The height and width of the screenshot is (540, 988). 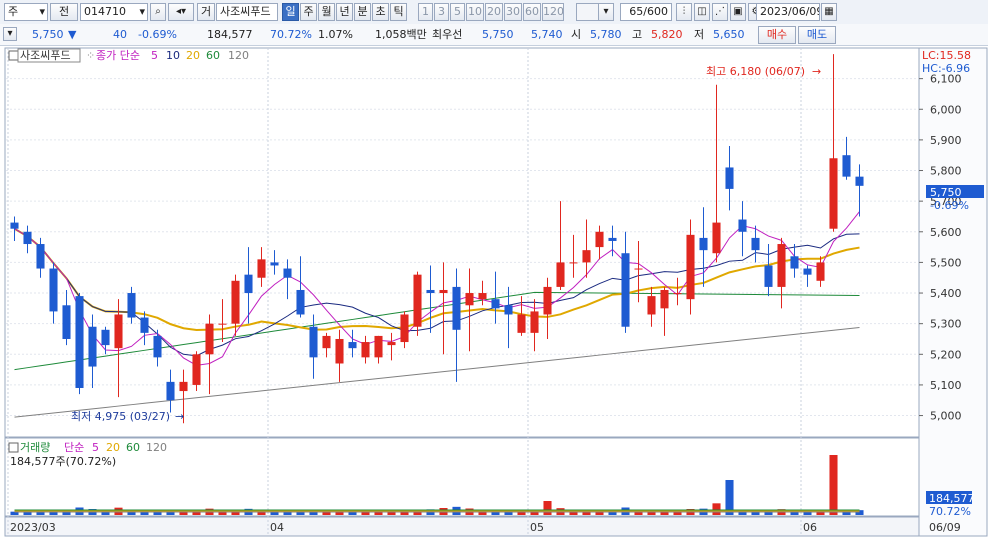 I want to click on interval-button-10: 10, so click(x=475, y=12).